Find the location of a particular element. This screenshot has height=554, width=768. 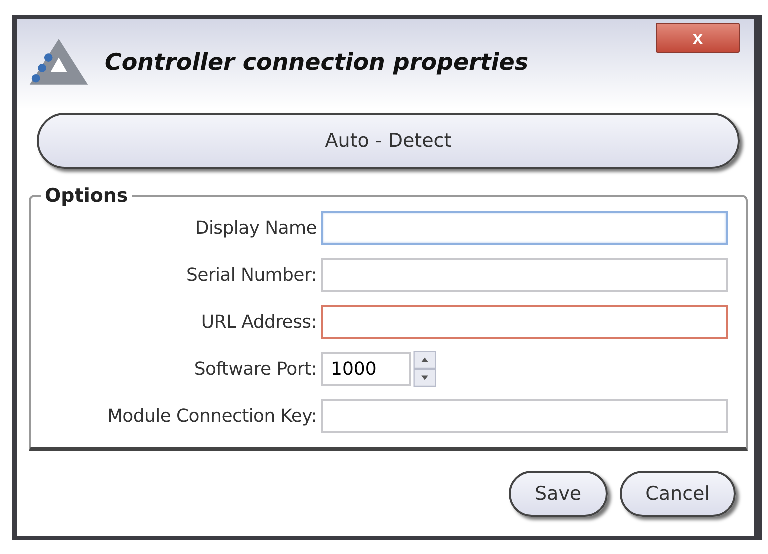

close-button: x is located at coordinates (698, 38).